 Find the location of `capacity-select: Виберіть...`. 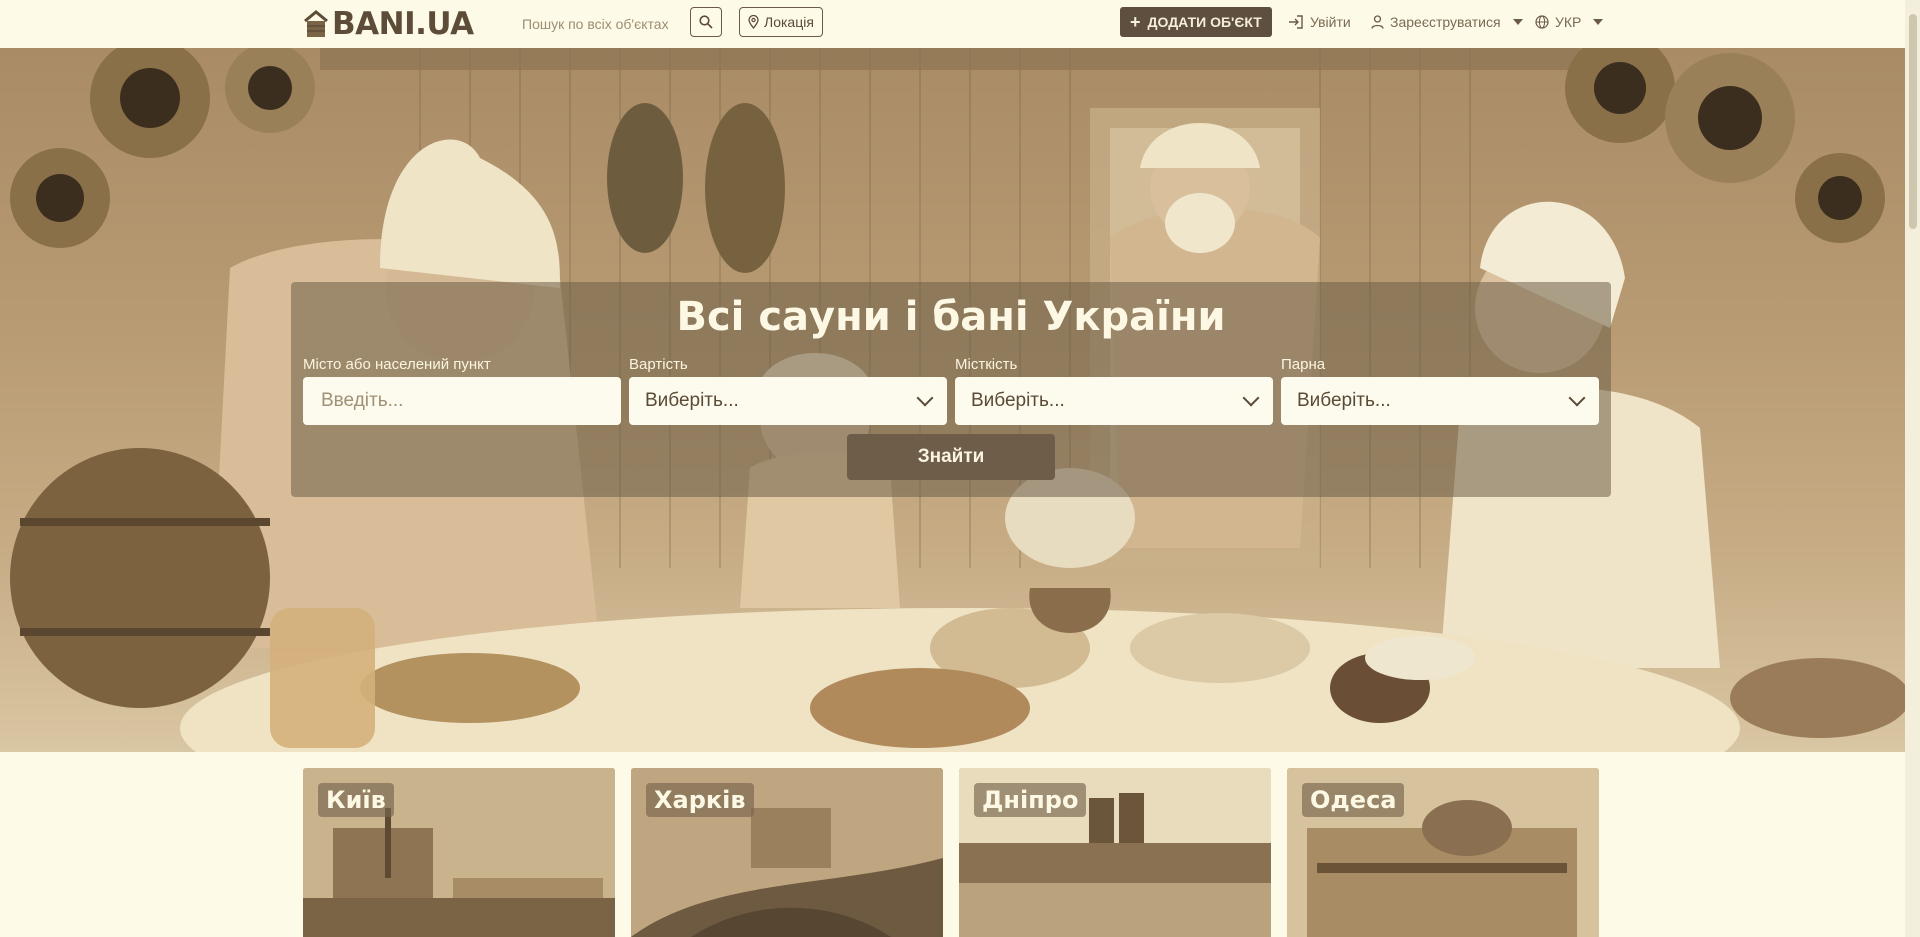

capacity-select: Виберіть... is located at coordinates (1114, 401).